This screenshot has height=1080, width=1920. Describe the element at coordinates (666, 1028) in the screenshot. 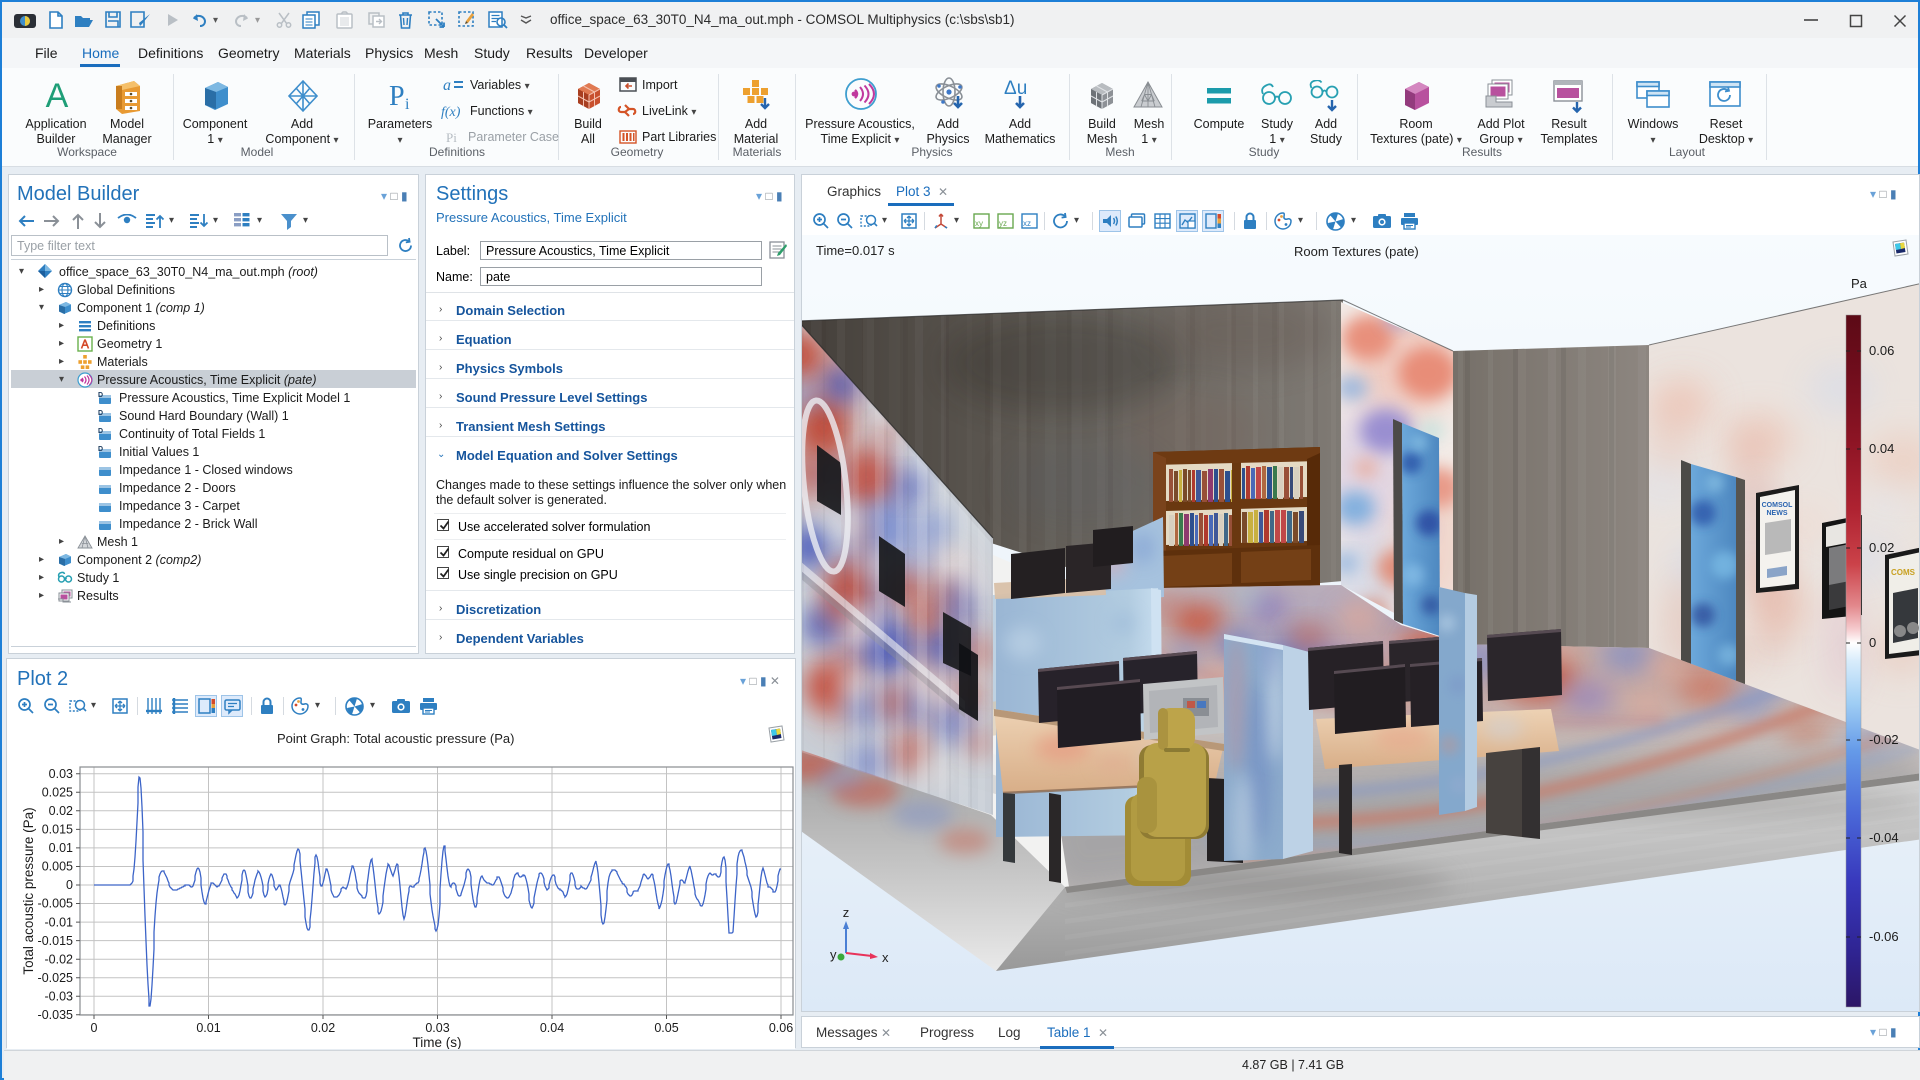

I see `svg-text: 0.05` at that location.